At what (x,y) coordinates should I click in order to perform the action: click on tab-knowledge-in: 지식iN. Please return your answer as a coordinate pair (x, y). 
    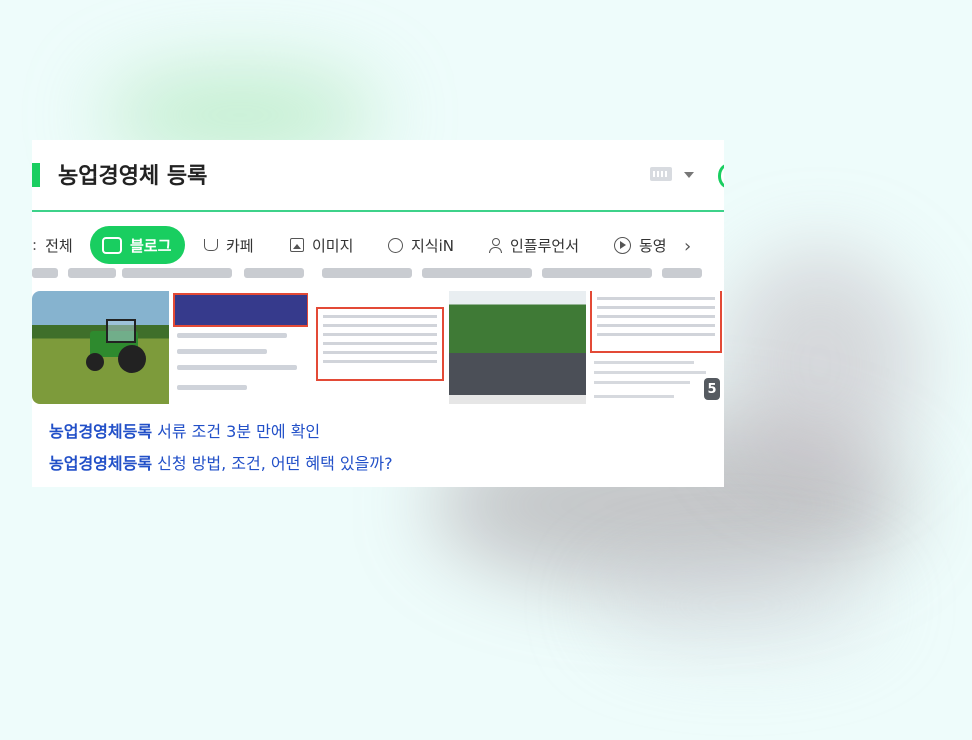
    Looking at the image, I should click on (421, 245).